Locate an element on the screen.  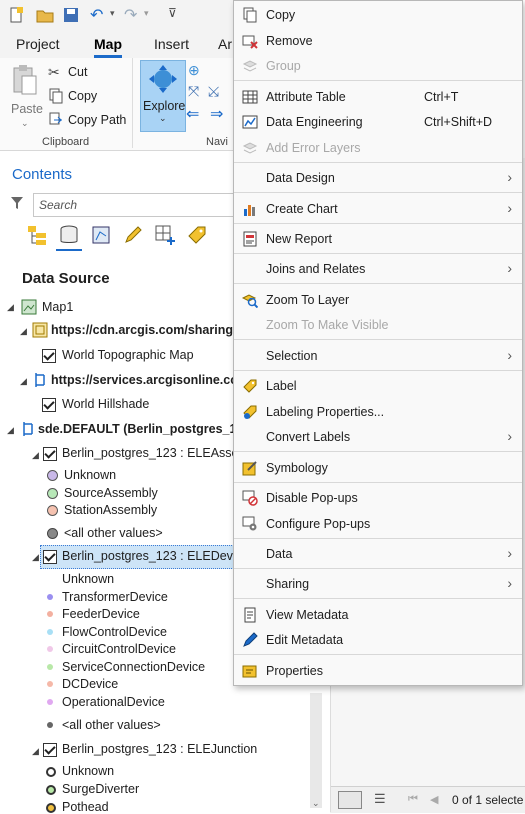
list-view-icon: ☰ is located at coordinates (380, 799).